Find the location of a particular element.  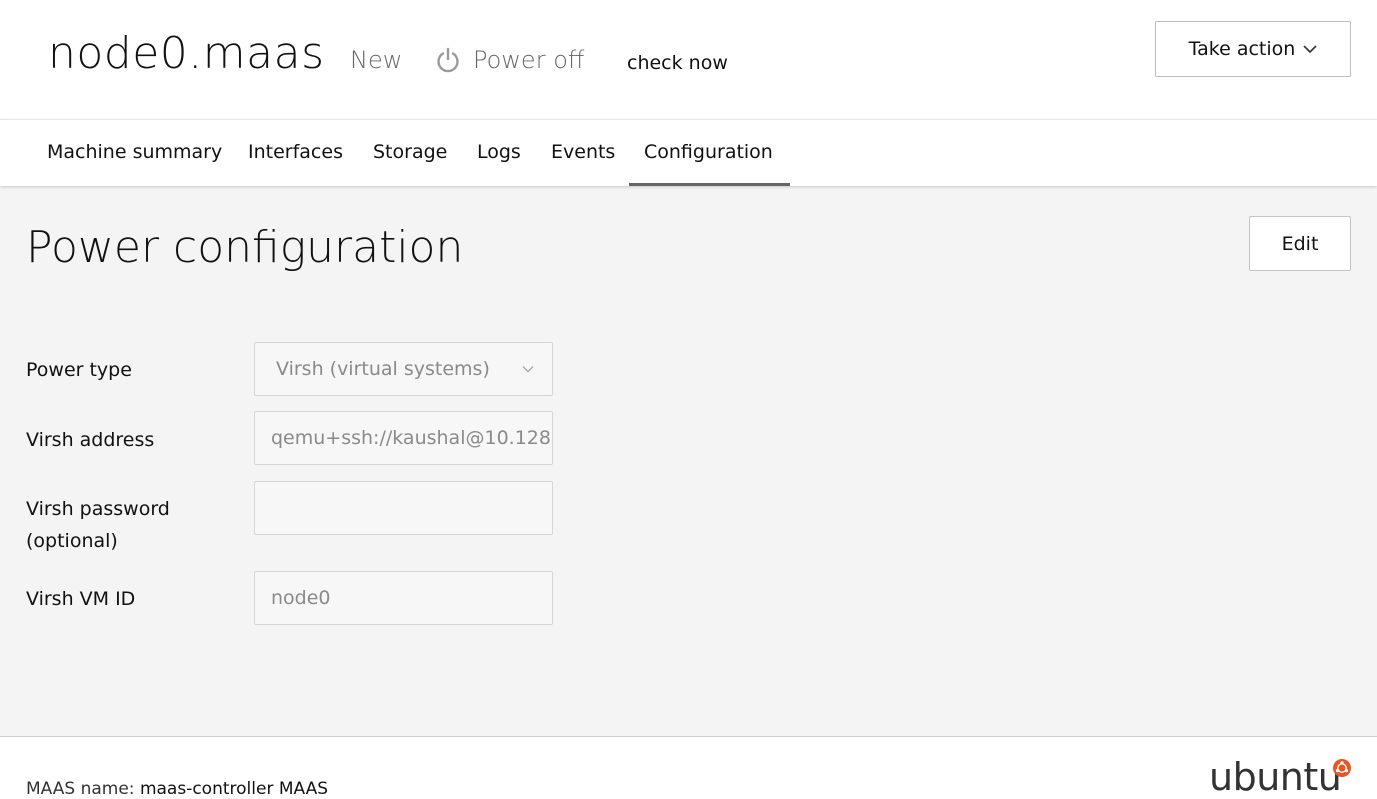

virsh-password-label-line2: (optional) is located at coordinates (72, 541).